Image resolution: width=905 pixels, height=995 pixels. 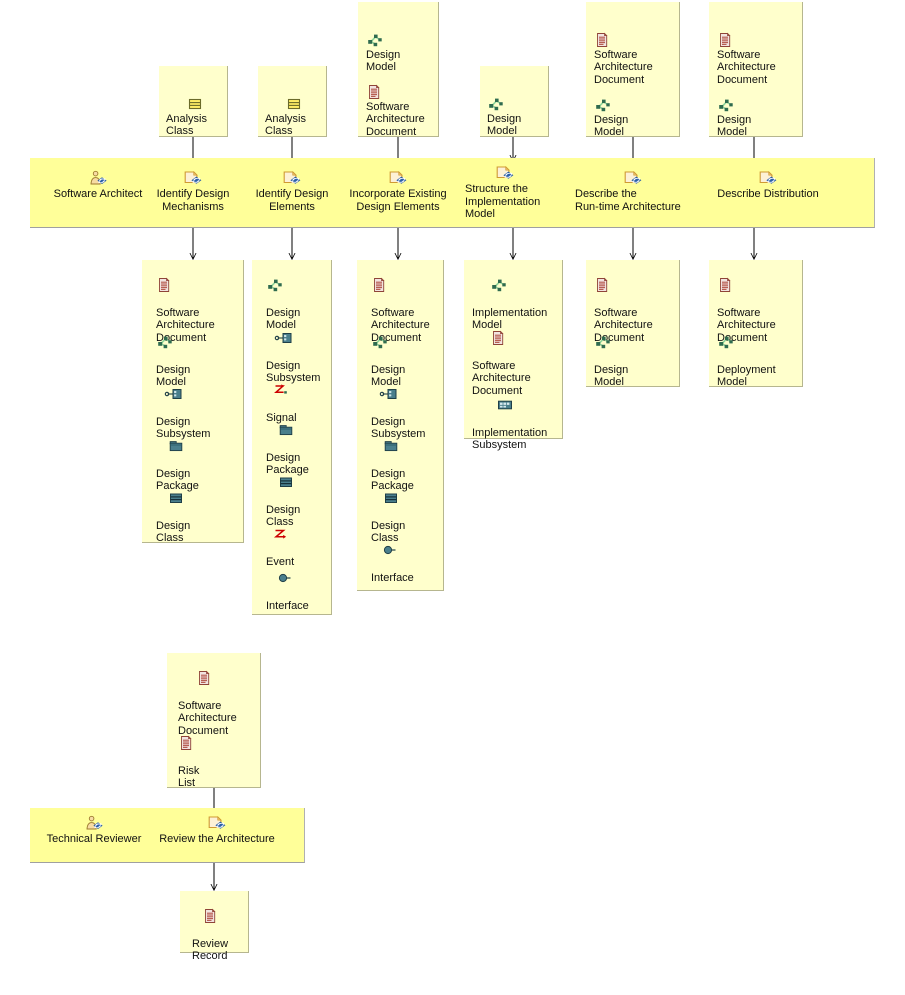 I want to click on input-box-structure-the-implementation-model: Design Model, so click(x=514, y=101).